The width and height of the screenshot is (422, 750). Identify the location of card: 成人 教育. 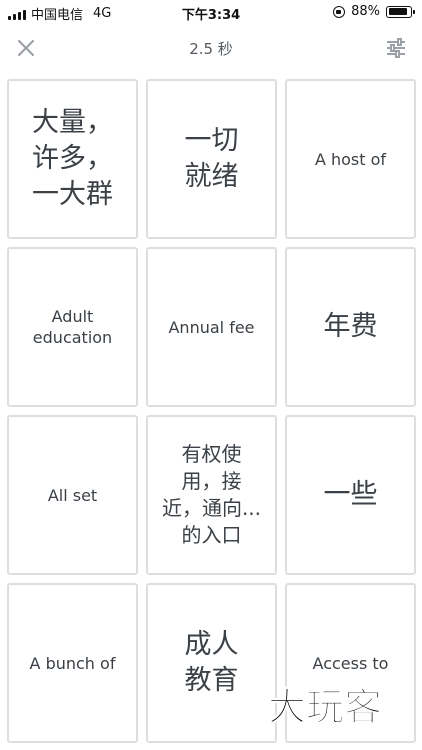
(211, 663).